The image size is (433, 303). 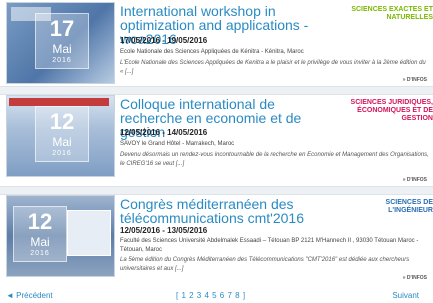 I want to click on thumbnail-building, so click(x=89, y=233).